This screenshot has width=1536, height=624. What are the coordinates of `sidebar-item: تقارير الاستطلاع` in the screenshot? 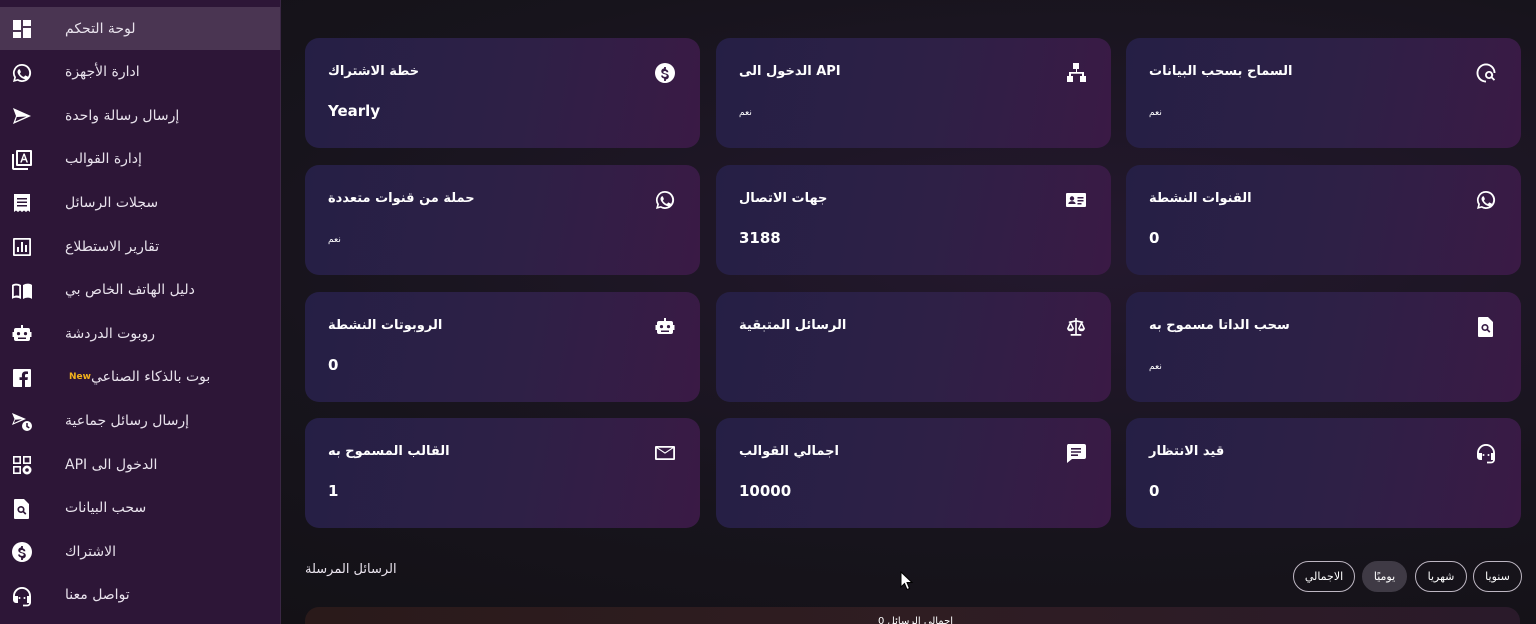 It's located at (140, 246).